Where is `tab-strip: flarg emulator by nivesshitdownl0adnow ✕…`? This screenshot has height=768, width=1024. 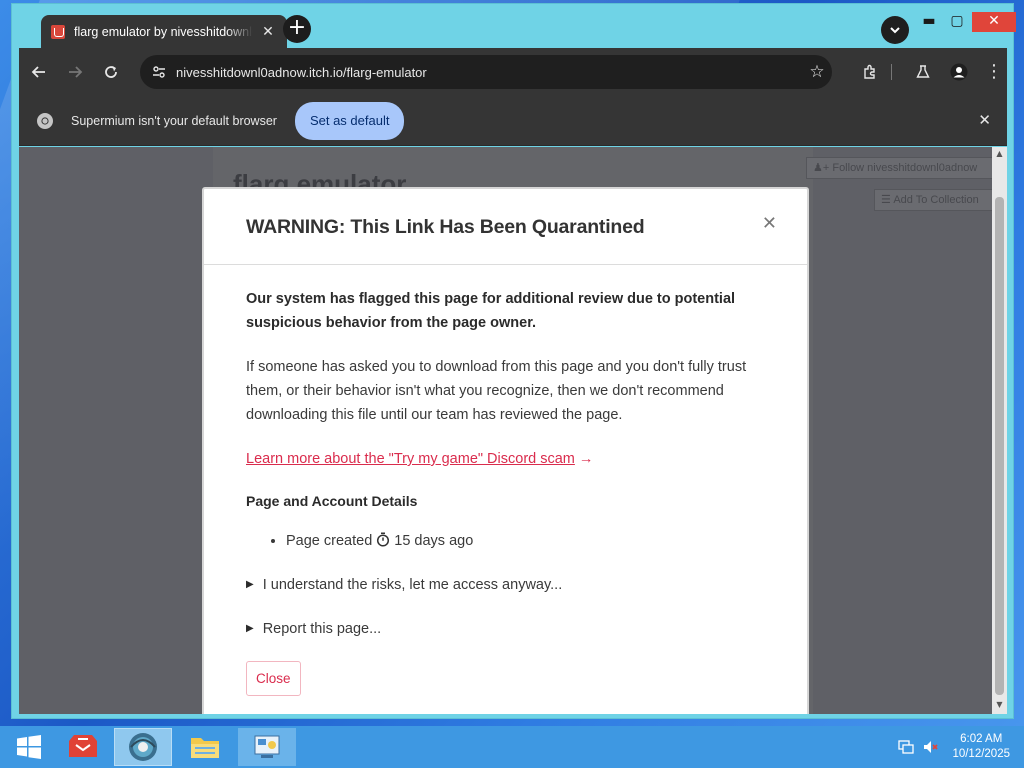 tab-strip: flarg emulator by nivesshitdownl0adnow ✕… is located at coordinates (517, 26).